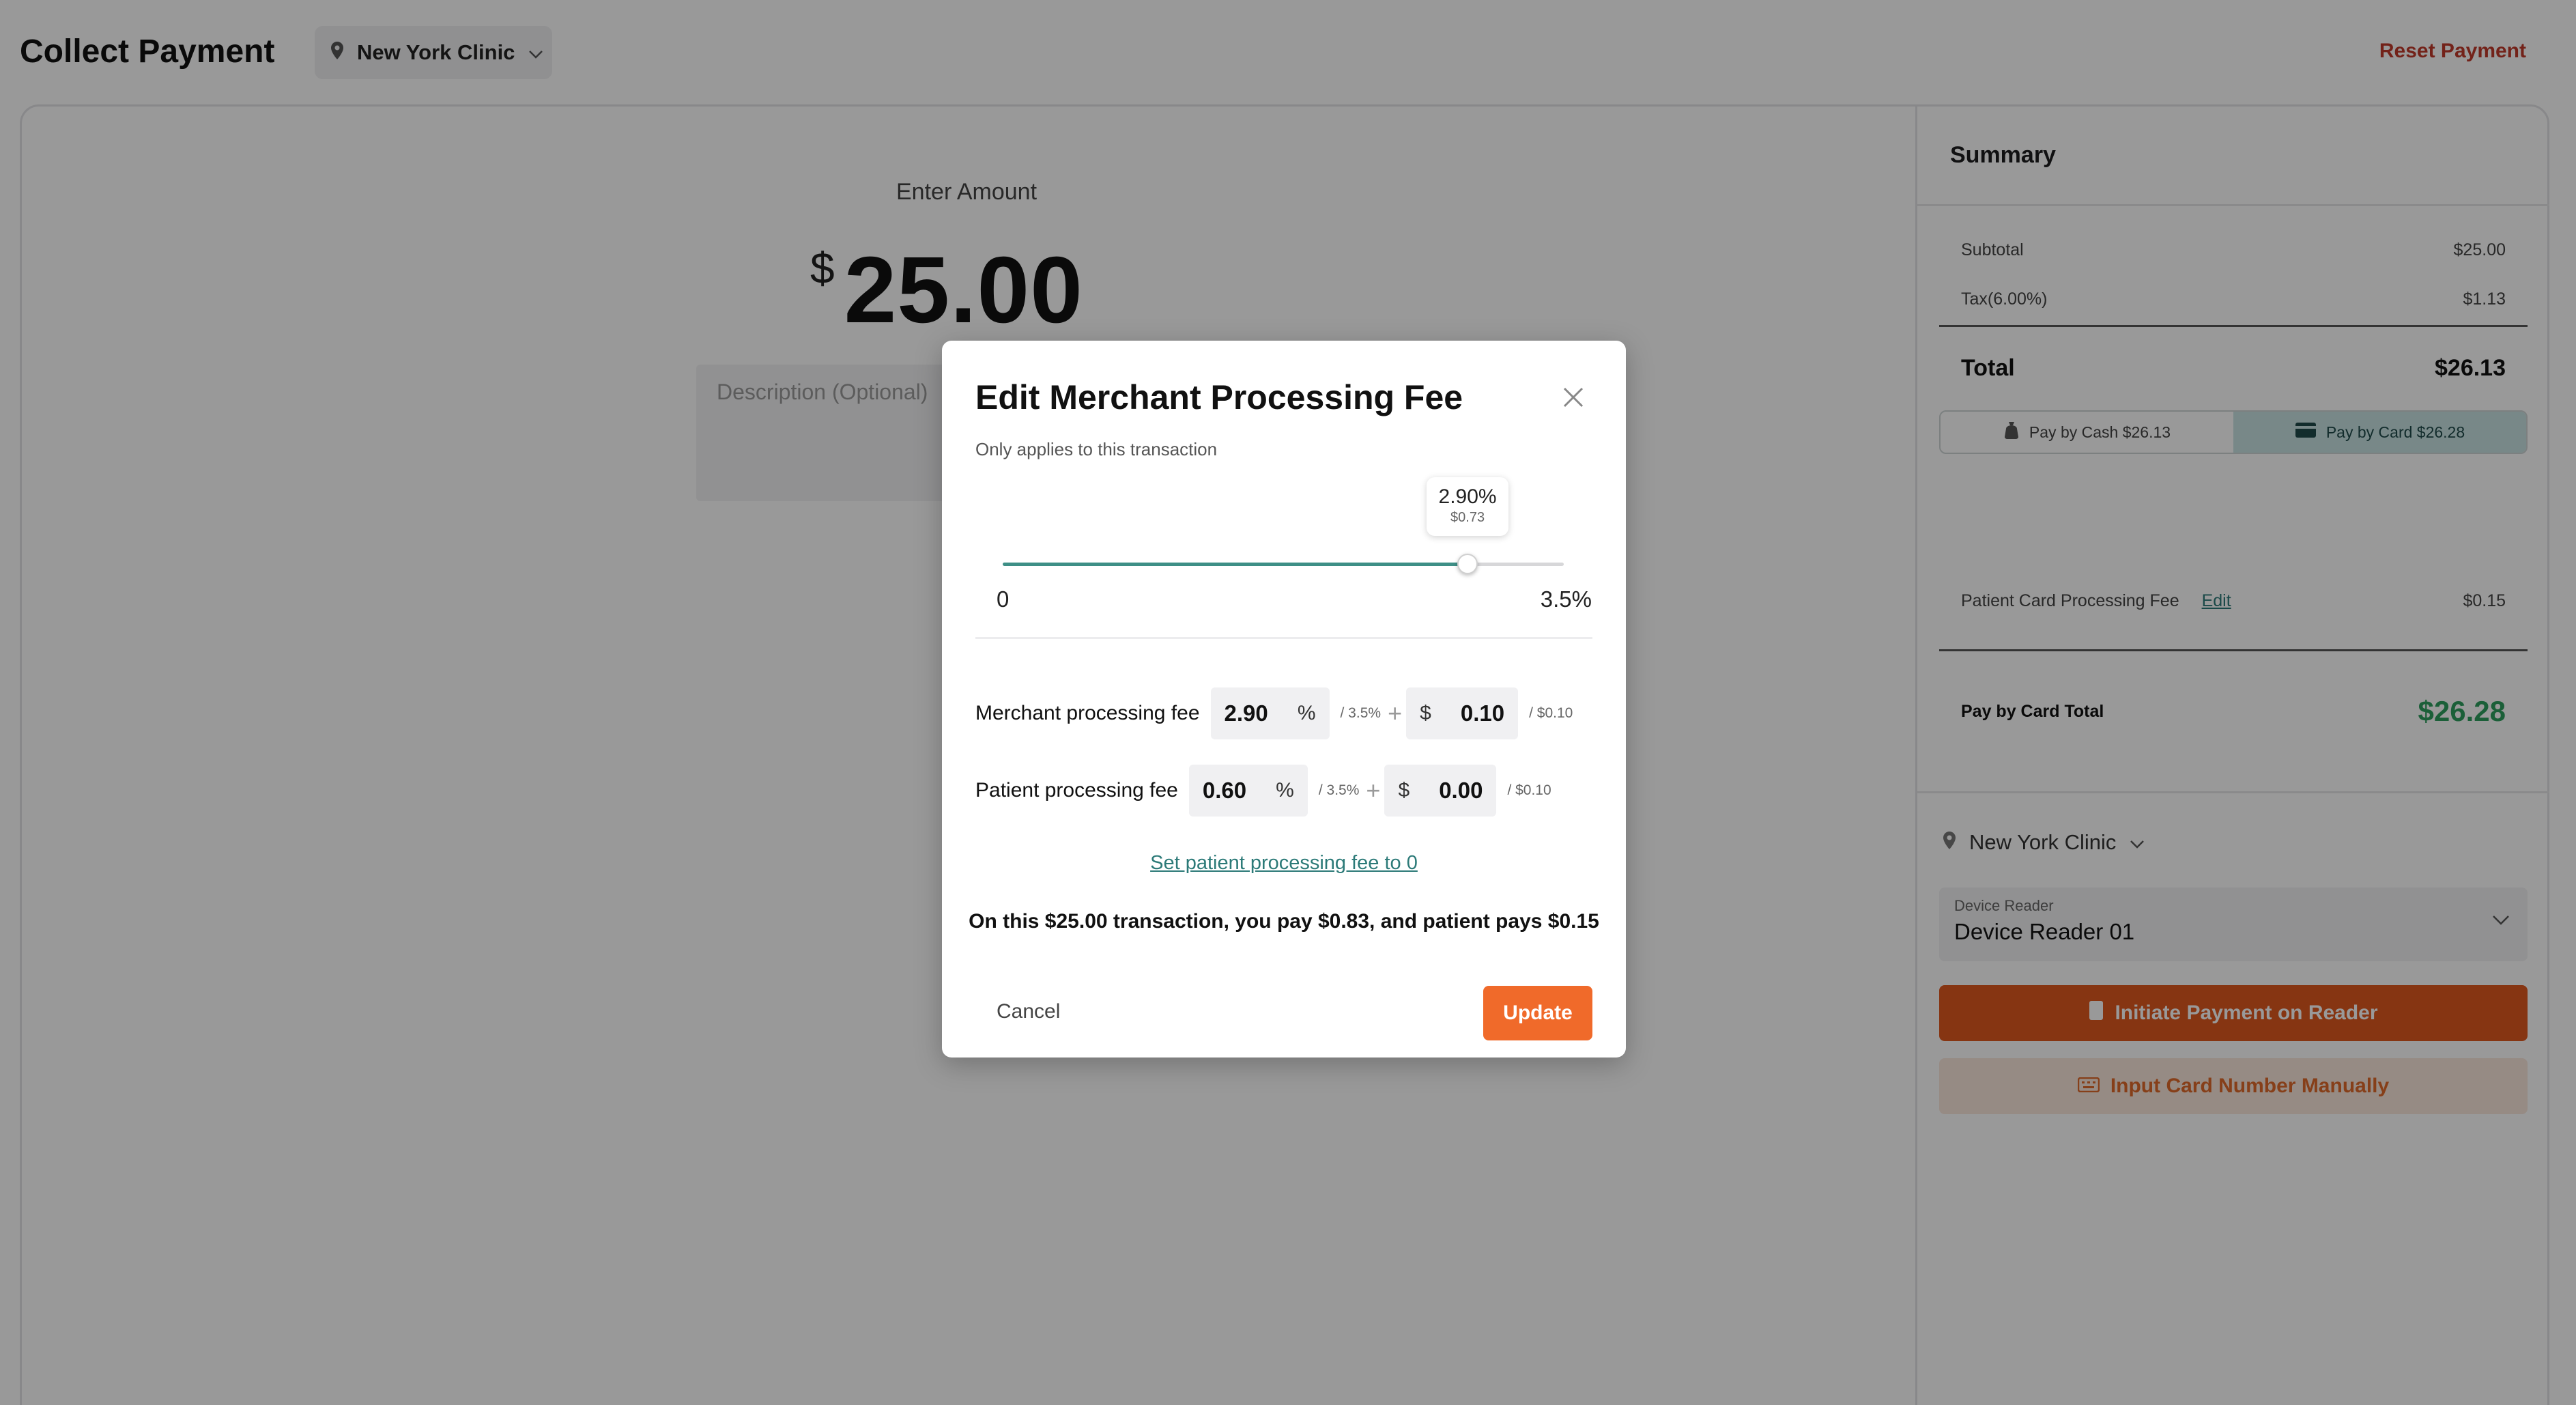 This screenshot has height=1405, width=2576. What do you see at coordinates (1224, 790) in the screenshot?
I see `patient-fee-percent-value: 0.60` at bounding box center [1224, 790].